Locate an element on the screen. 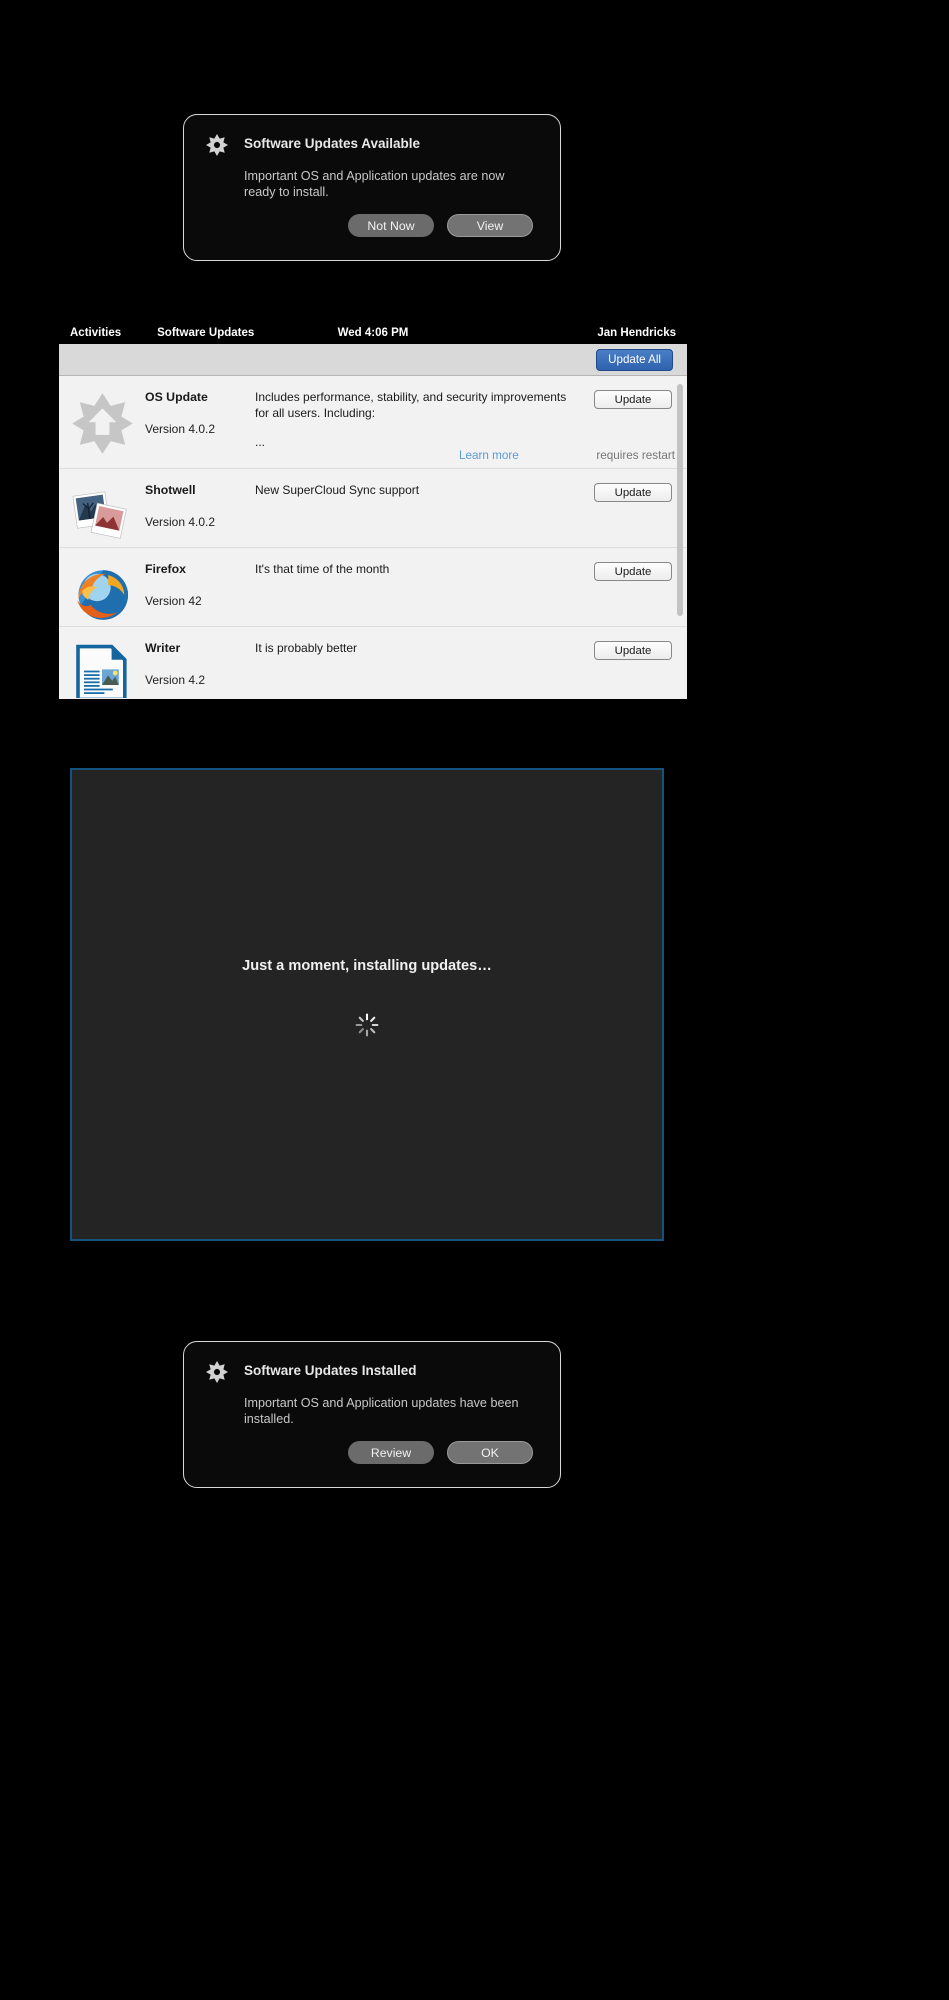 This screenshot has width=949, height=2000. notification-header: Software Updates Available is located at coordinates (372, 135).